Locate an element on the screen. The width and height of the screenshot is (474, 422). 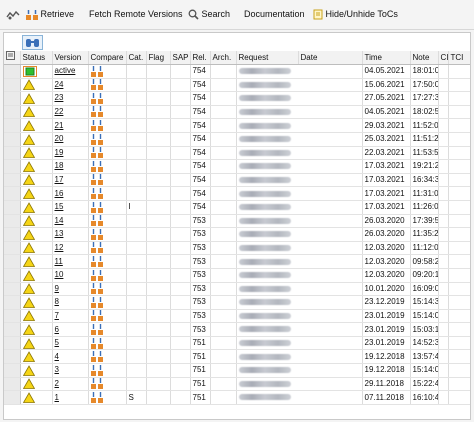
version-link: 19 is located at coordinates (70, 153).